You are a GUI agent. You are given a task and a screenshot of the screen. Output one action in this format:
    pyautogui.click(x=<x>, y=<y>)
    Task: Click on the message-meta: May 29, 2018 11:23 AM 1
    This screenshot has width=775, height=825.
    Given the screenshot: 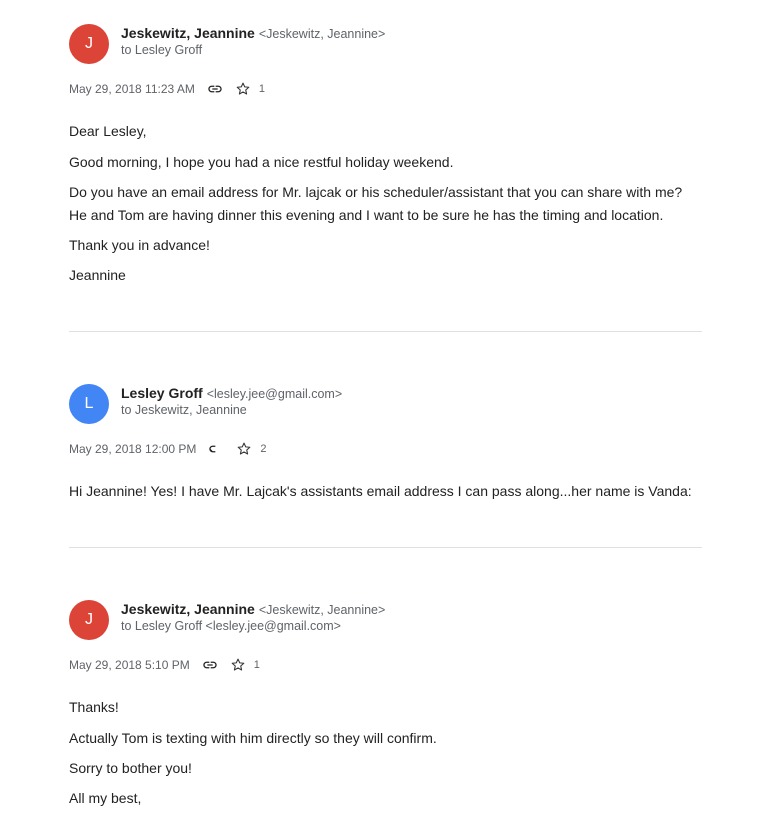 What is the action you would take?
    pyautogui.click(x=167, y=89)
    